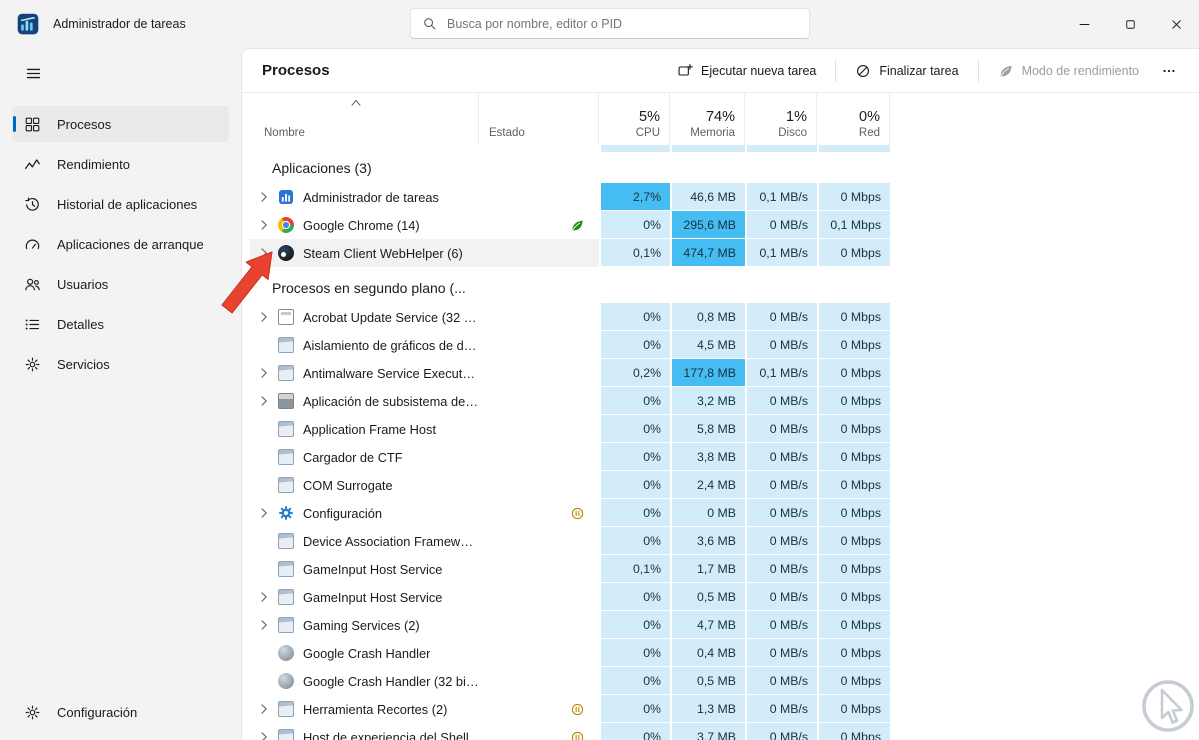  What do you see at coordinates (364, 225) in the screenshot?
I see `process-name-cell: Google Chrome (14)` at bounding box center [364, 225].